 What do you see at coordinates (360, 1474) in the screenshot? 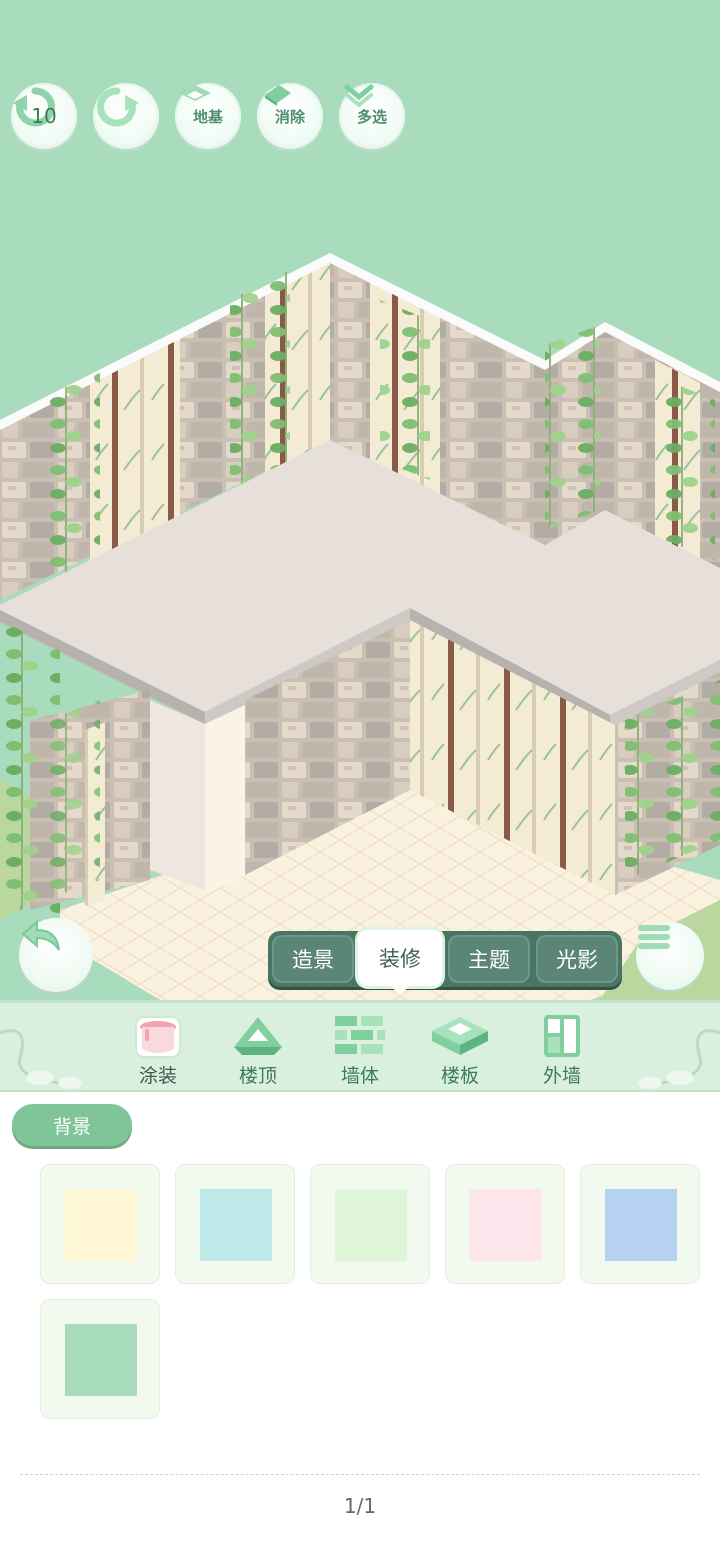
I see `divider` at bounding box center [360, 1474].